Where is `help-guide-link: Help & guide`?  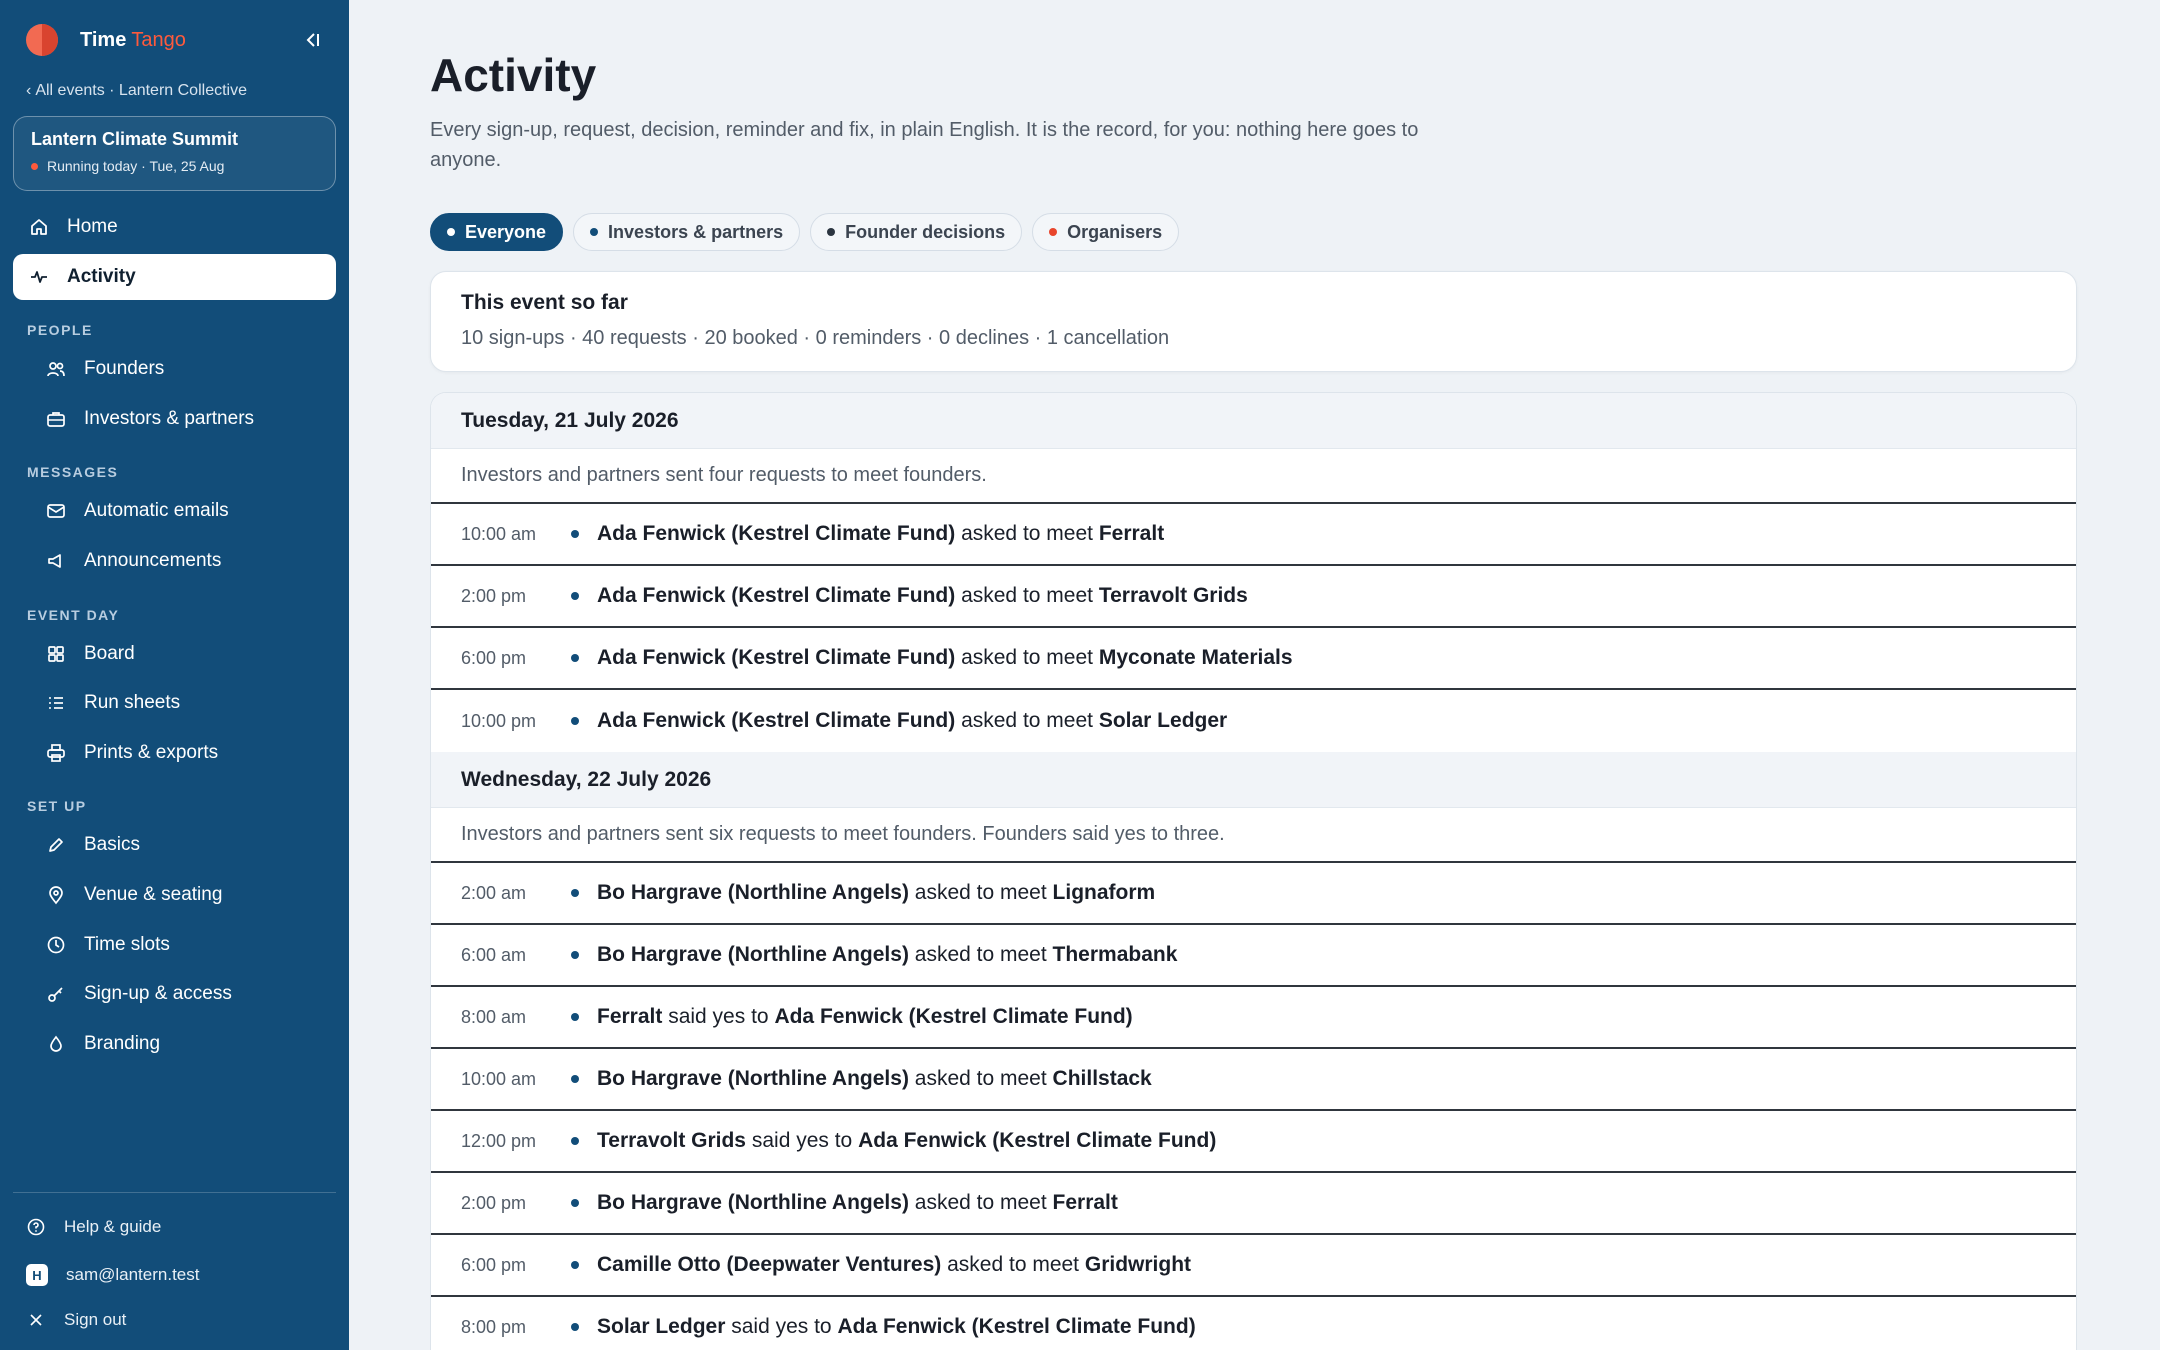
help-guide-link: Help & guide is located at coordinates (93, 1227).